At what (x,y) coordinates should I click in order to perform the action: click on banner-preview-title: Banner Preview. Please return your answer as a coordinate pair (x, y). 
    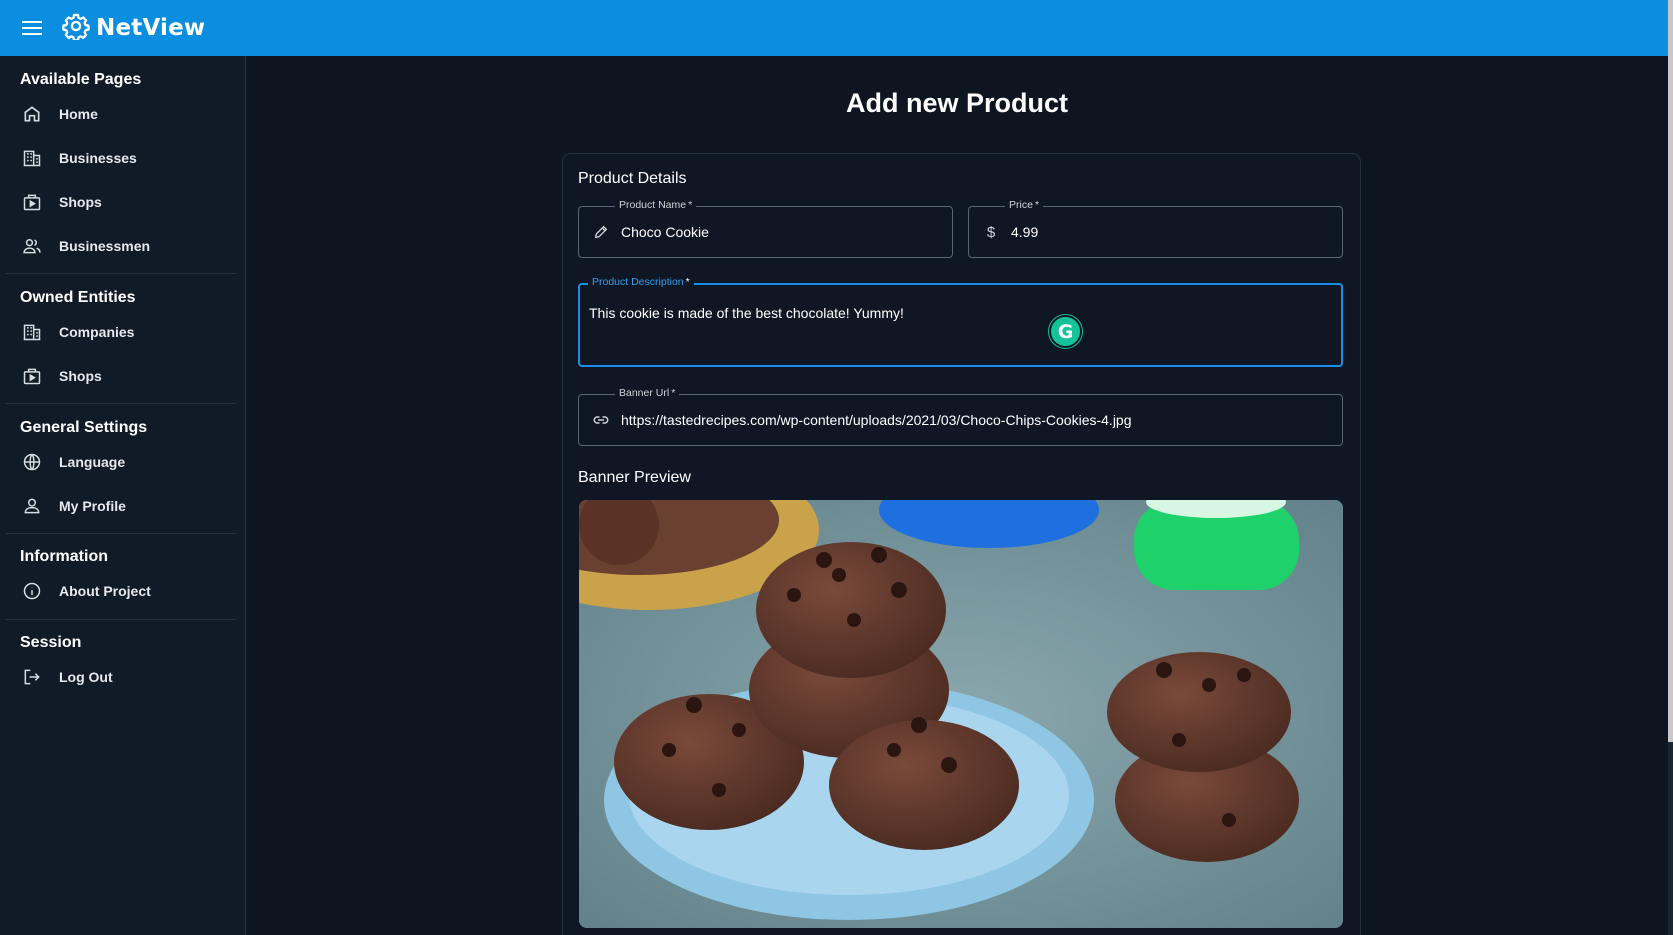
    Looking at the image, I should click on (634, 477).